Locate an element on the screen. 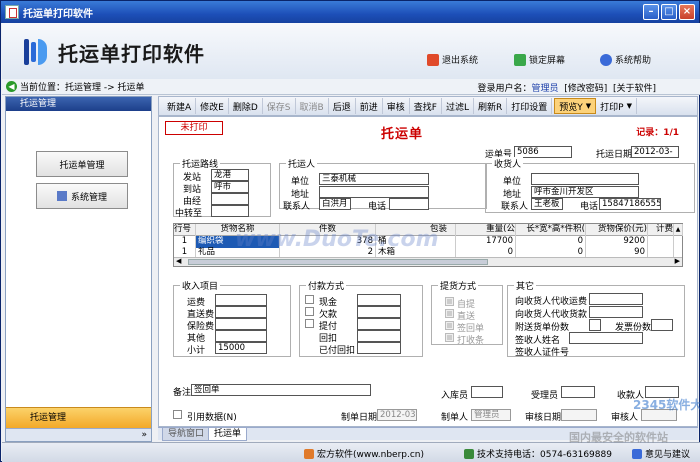  cancel-button: 取消B is located at coordinates (312, 106).